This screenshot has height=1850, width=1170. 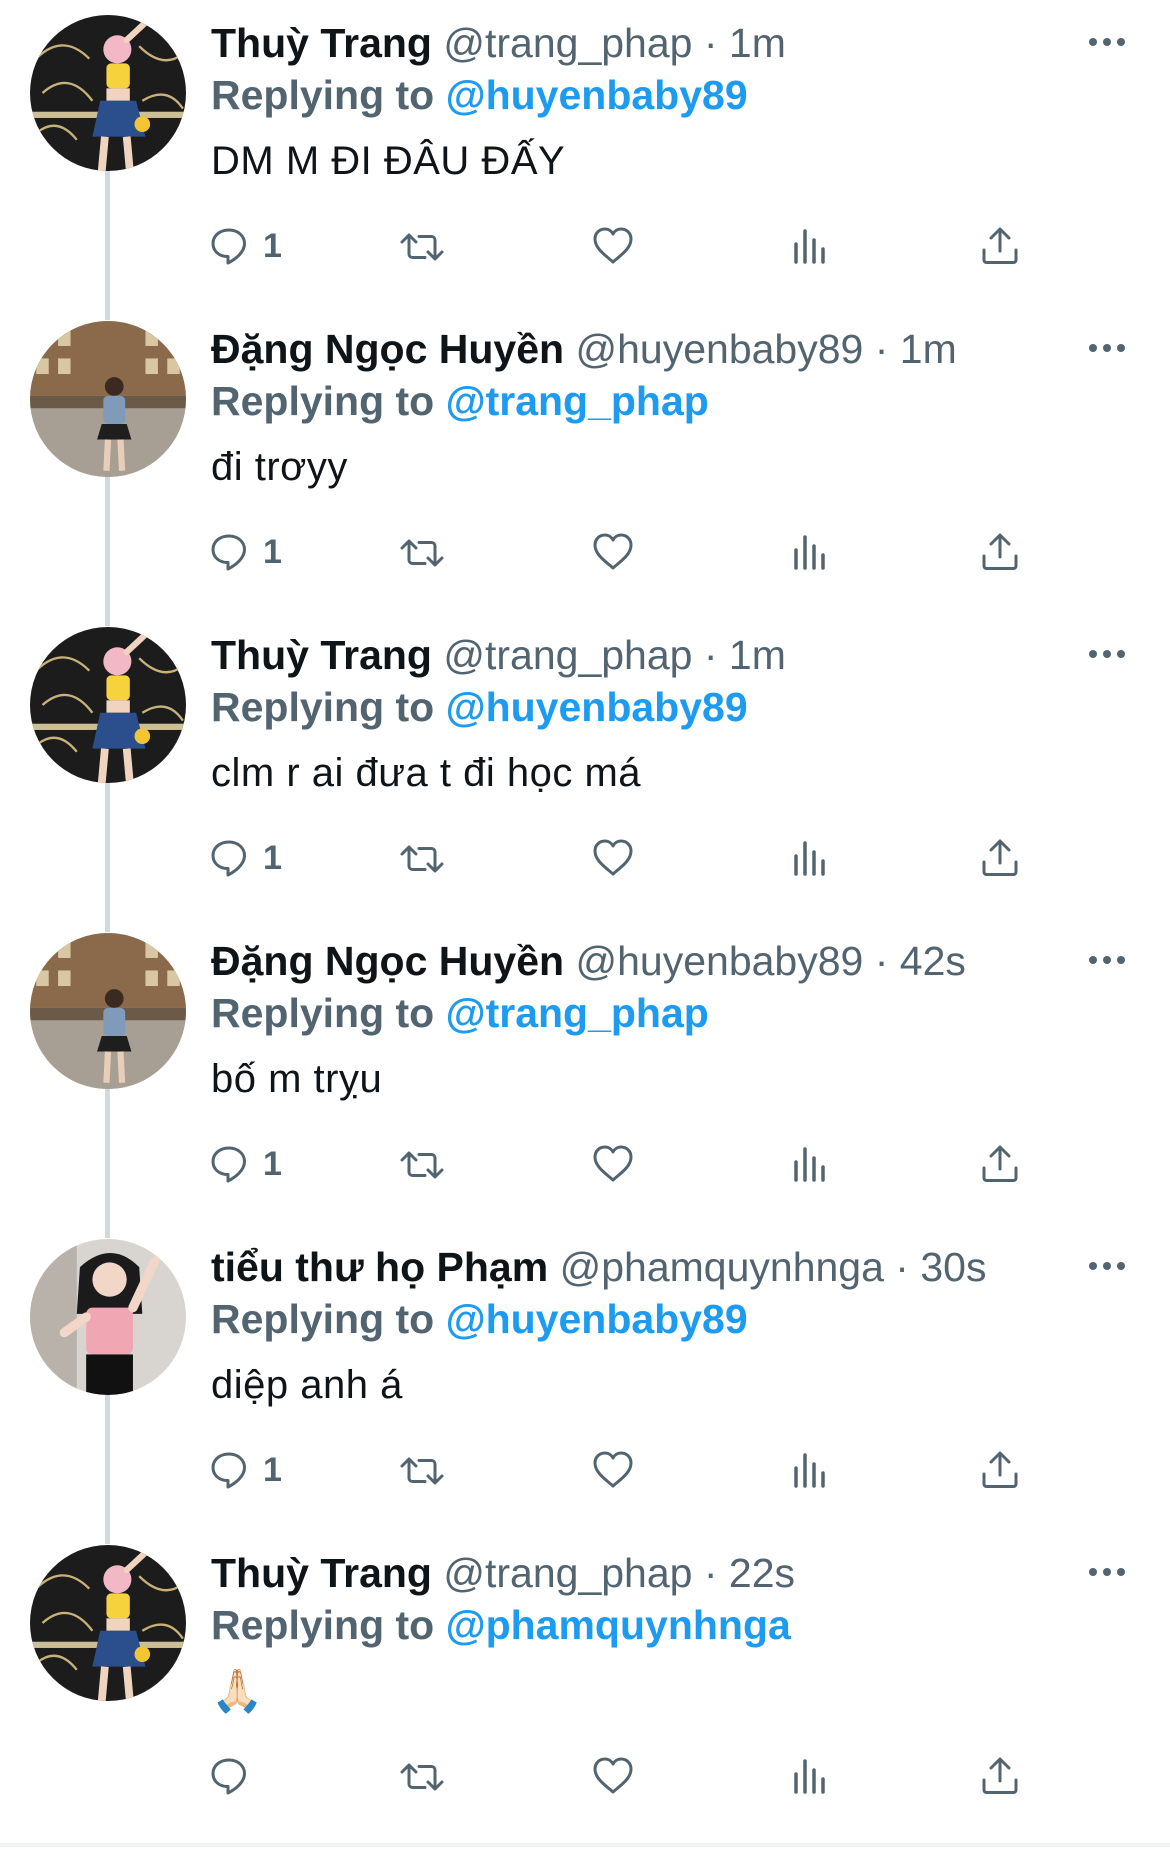 I want to click on bottom-divider, so click(x=585, y=1845).